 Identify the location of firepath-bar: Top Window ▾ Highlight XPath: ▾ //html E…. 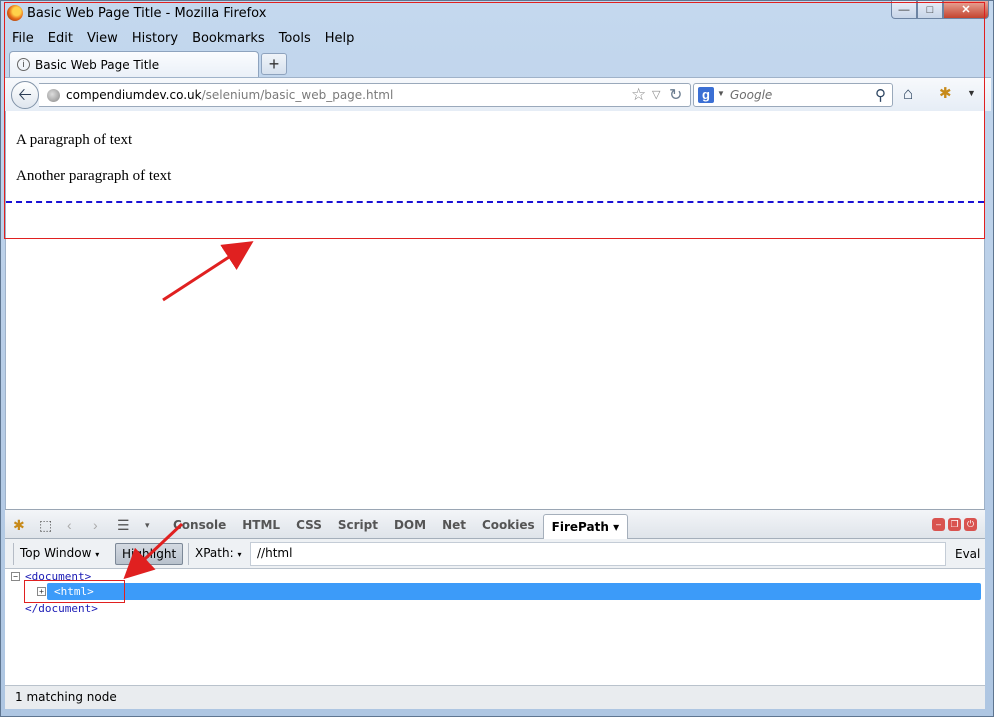
(495, 554).